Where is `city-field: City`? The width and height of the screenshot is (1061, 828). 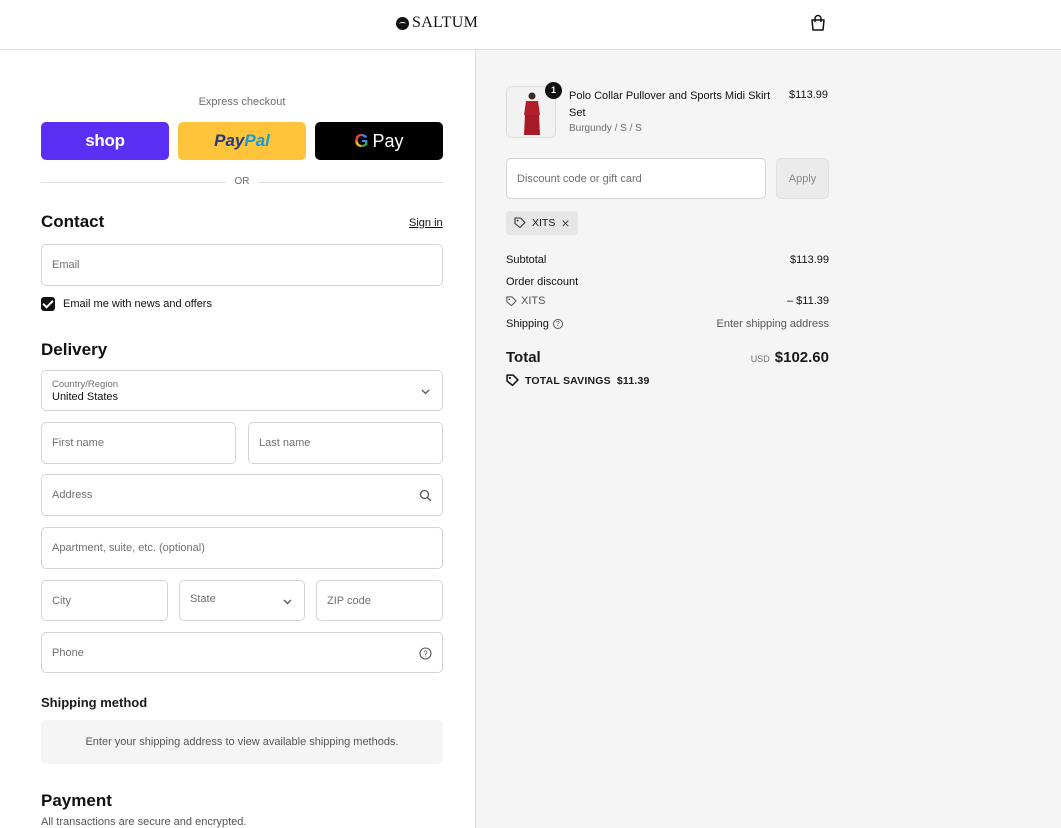
city-field: City is located at coordinates (104, 600).